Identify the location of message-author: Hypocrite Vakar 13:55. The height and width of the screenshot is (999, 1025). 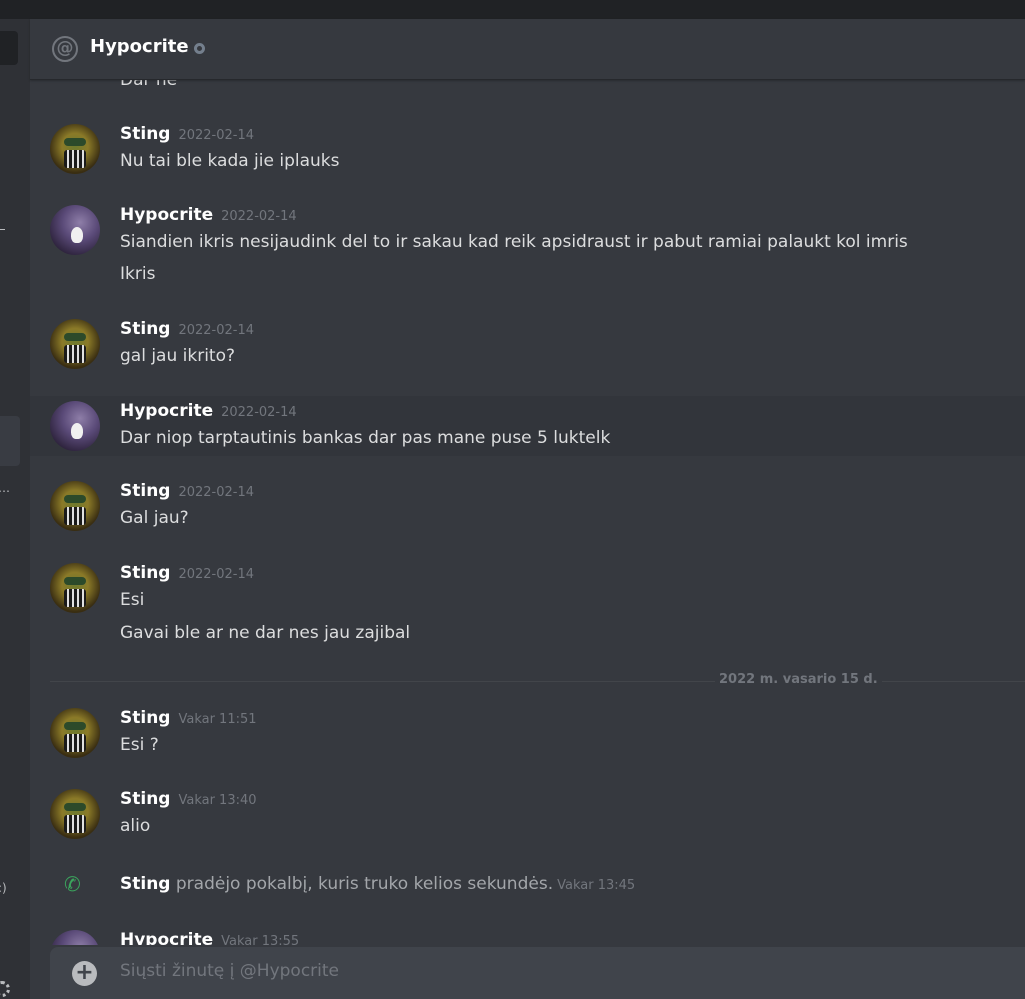
(209, 937).